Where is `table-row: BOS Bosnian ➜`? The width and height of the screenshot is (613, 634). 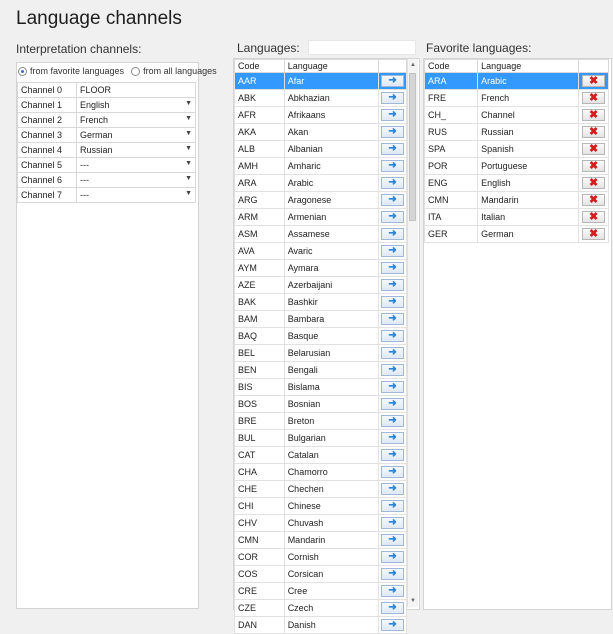 table-row: BOS Bosnian ➜ is located at coordinates (320, 404).